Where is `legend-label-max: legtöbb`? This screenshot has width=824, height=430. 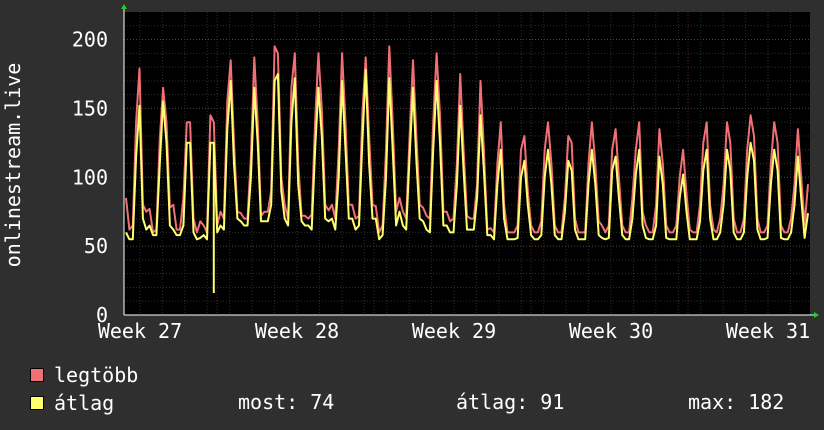 legend-label-max: legtöbb is located at coordinates (96, 375).